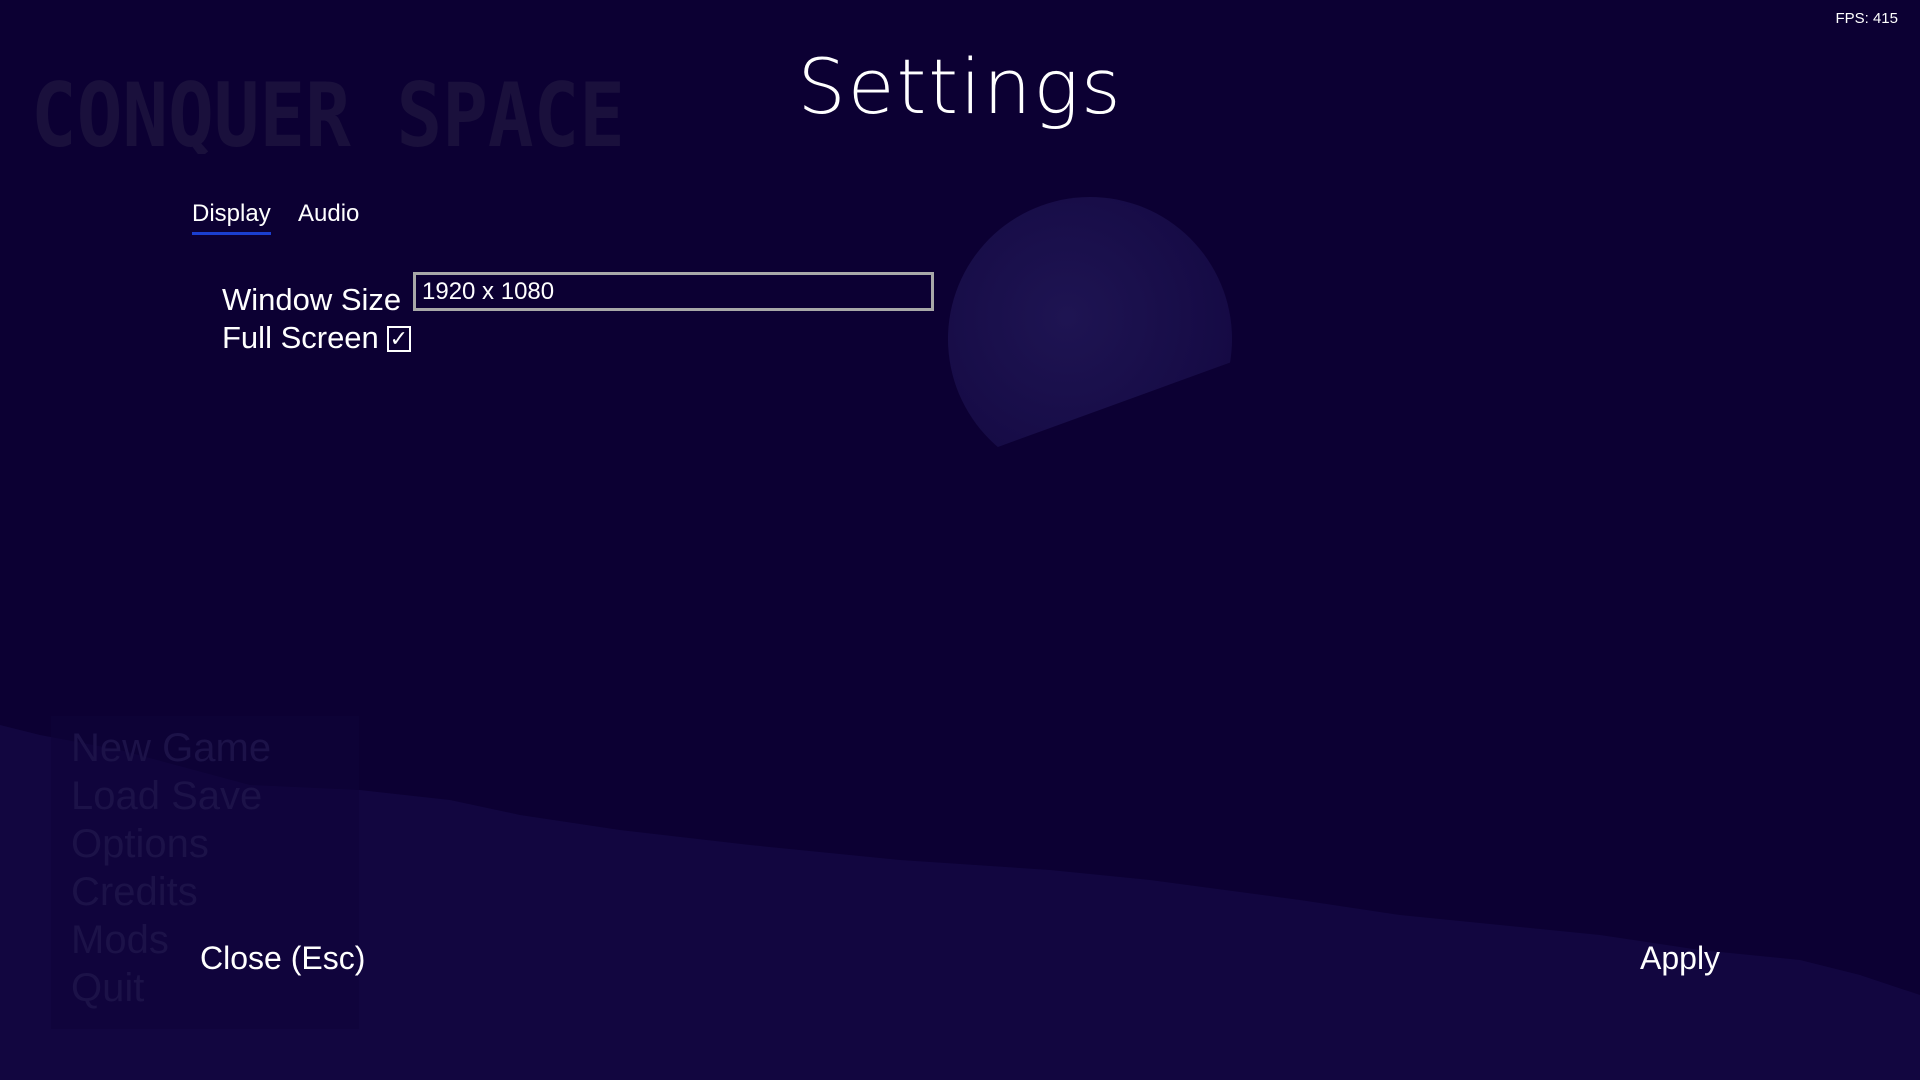 Image resolution: width=1920 pixels, height=1080 pixels. Describe the element at coordinates (140, 844) in the screenshot. I see `menu-item-options: Options` at that location.